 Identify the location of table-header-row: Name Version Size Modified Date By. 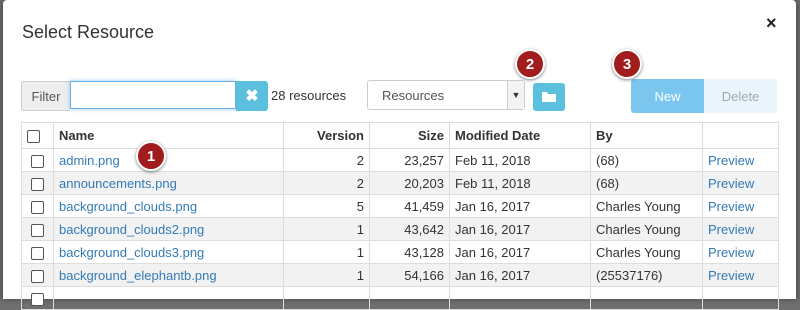
(400, 135).